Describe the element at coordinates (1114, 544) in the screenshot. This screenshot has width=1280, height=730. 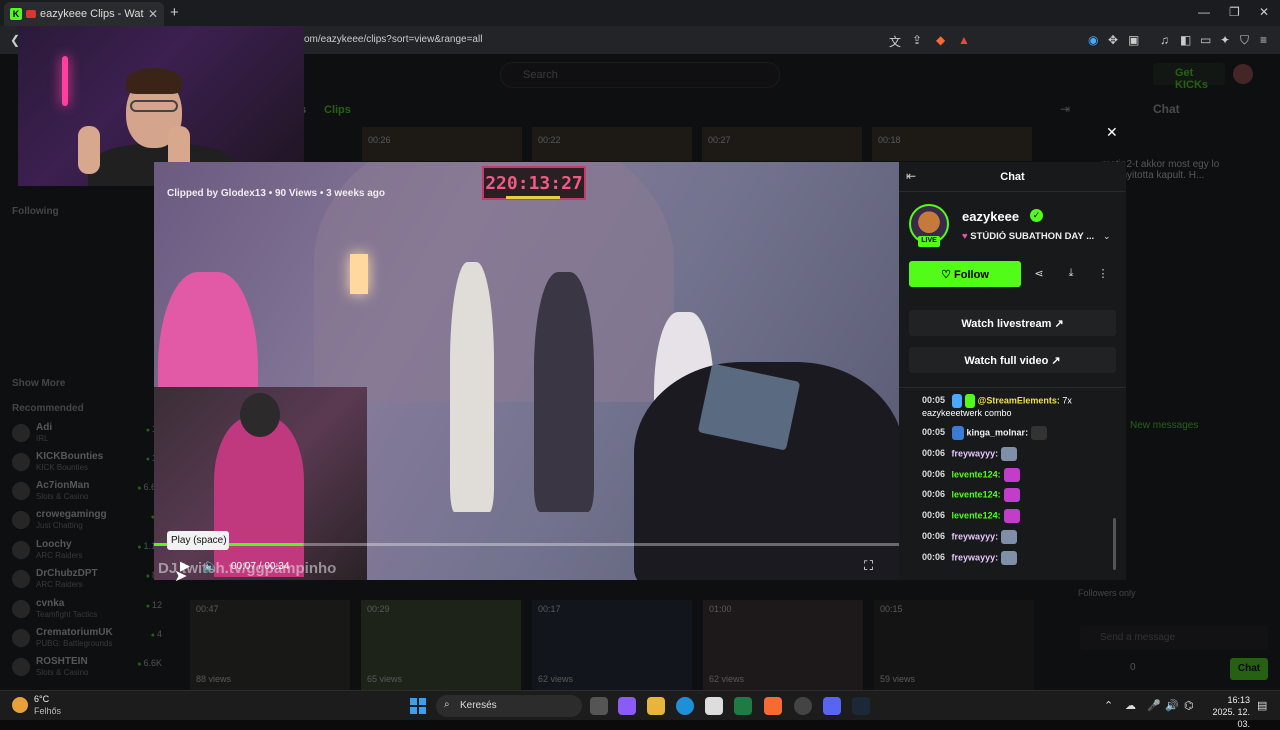
I see `chat-scrollbar` at that location.